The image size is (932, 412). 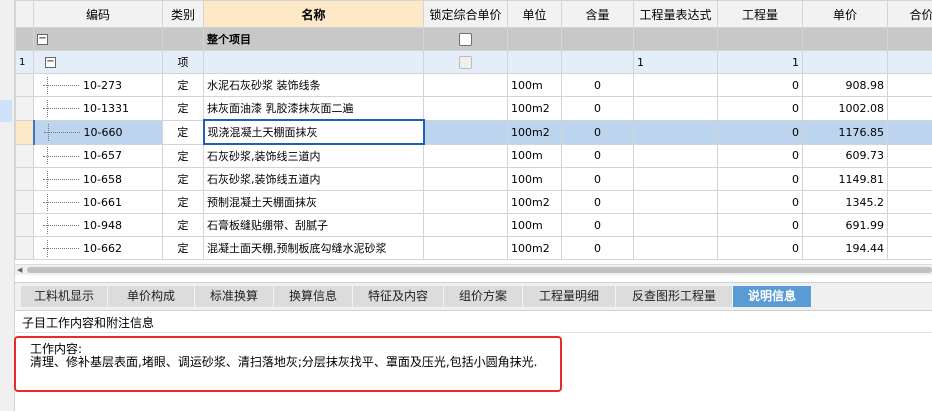 I want to click on name-cell: 石灰砂浆,装饰线三道内, so click(x=314, y=156).